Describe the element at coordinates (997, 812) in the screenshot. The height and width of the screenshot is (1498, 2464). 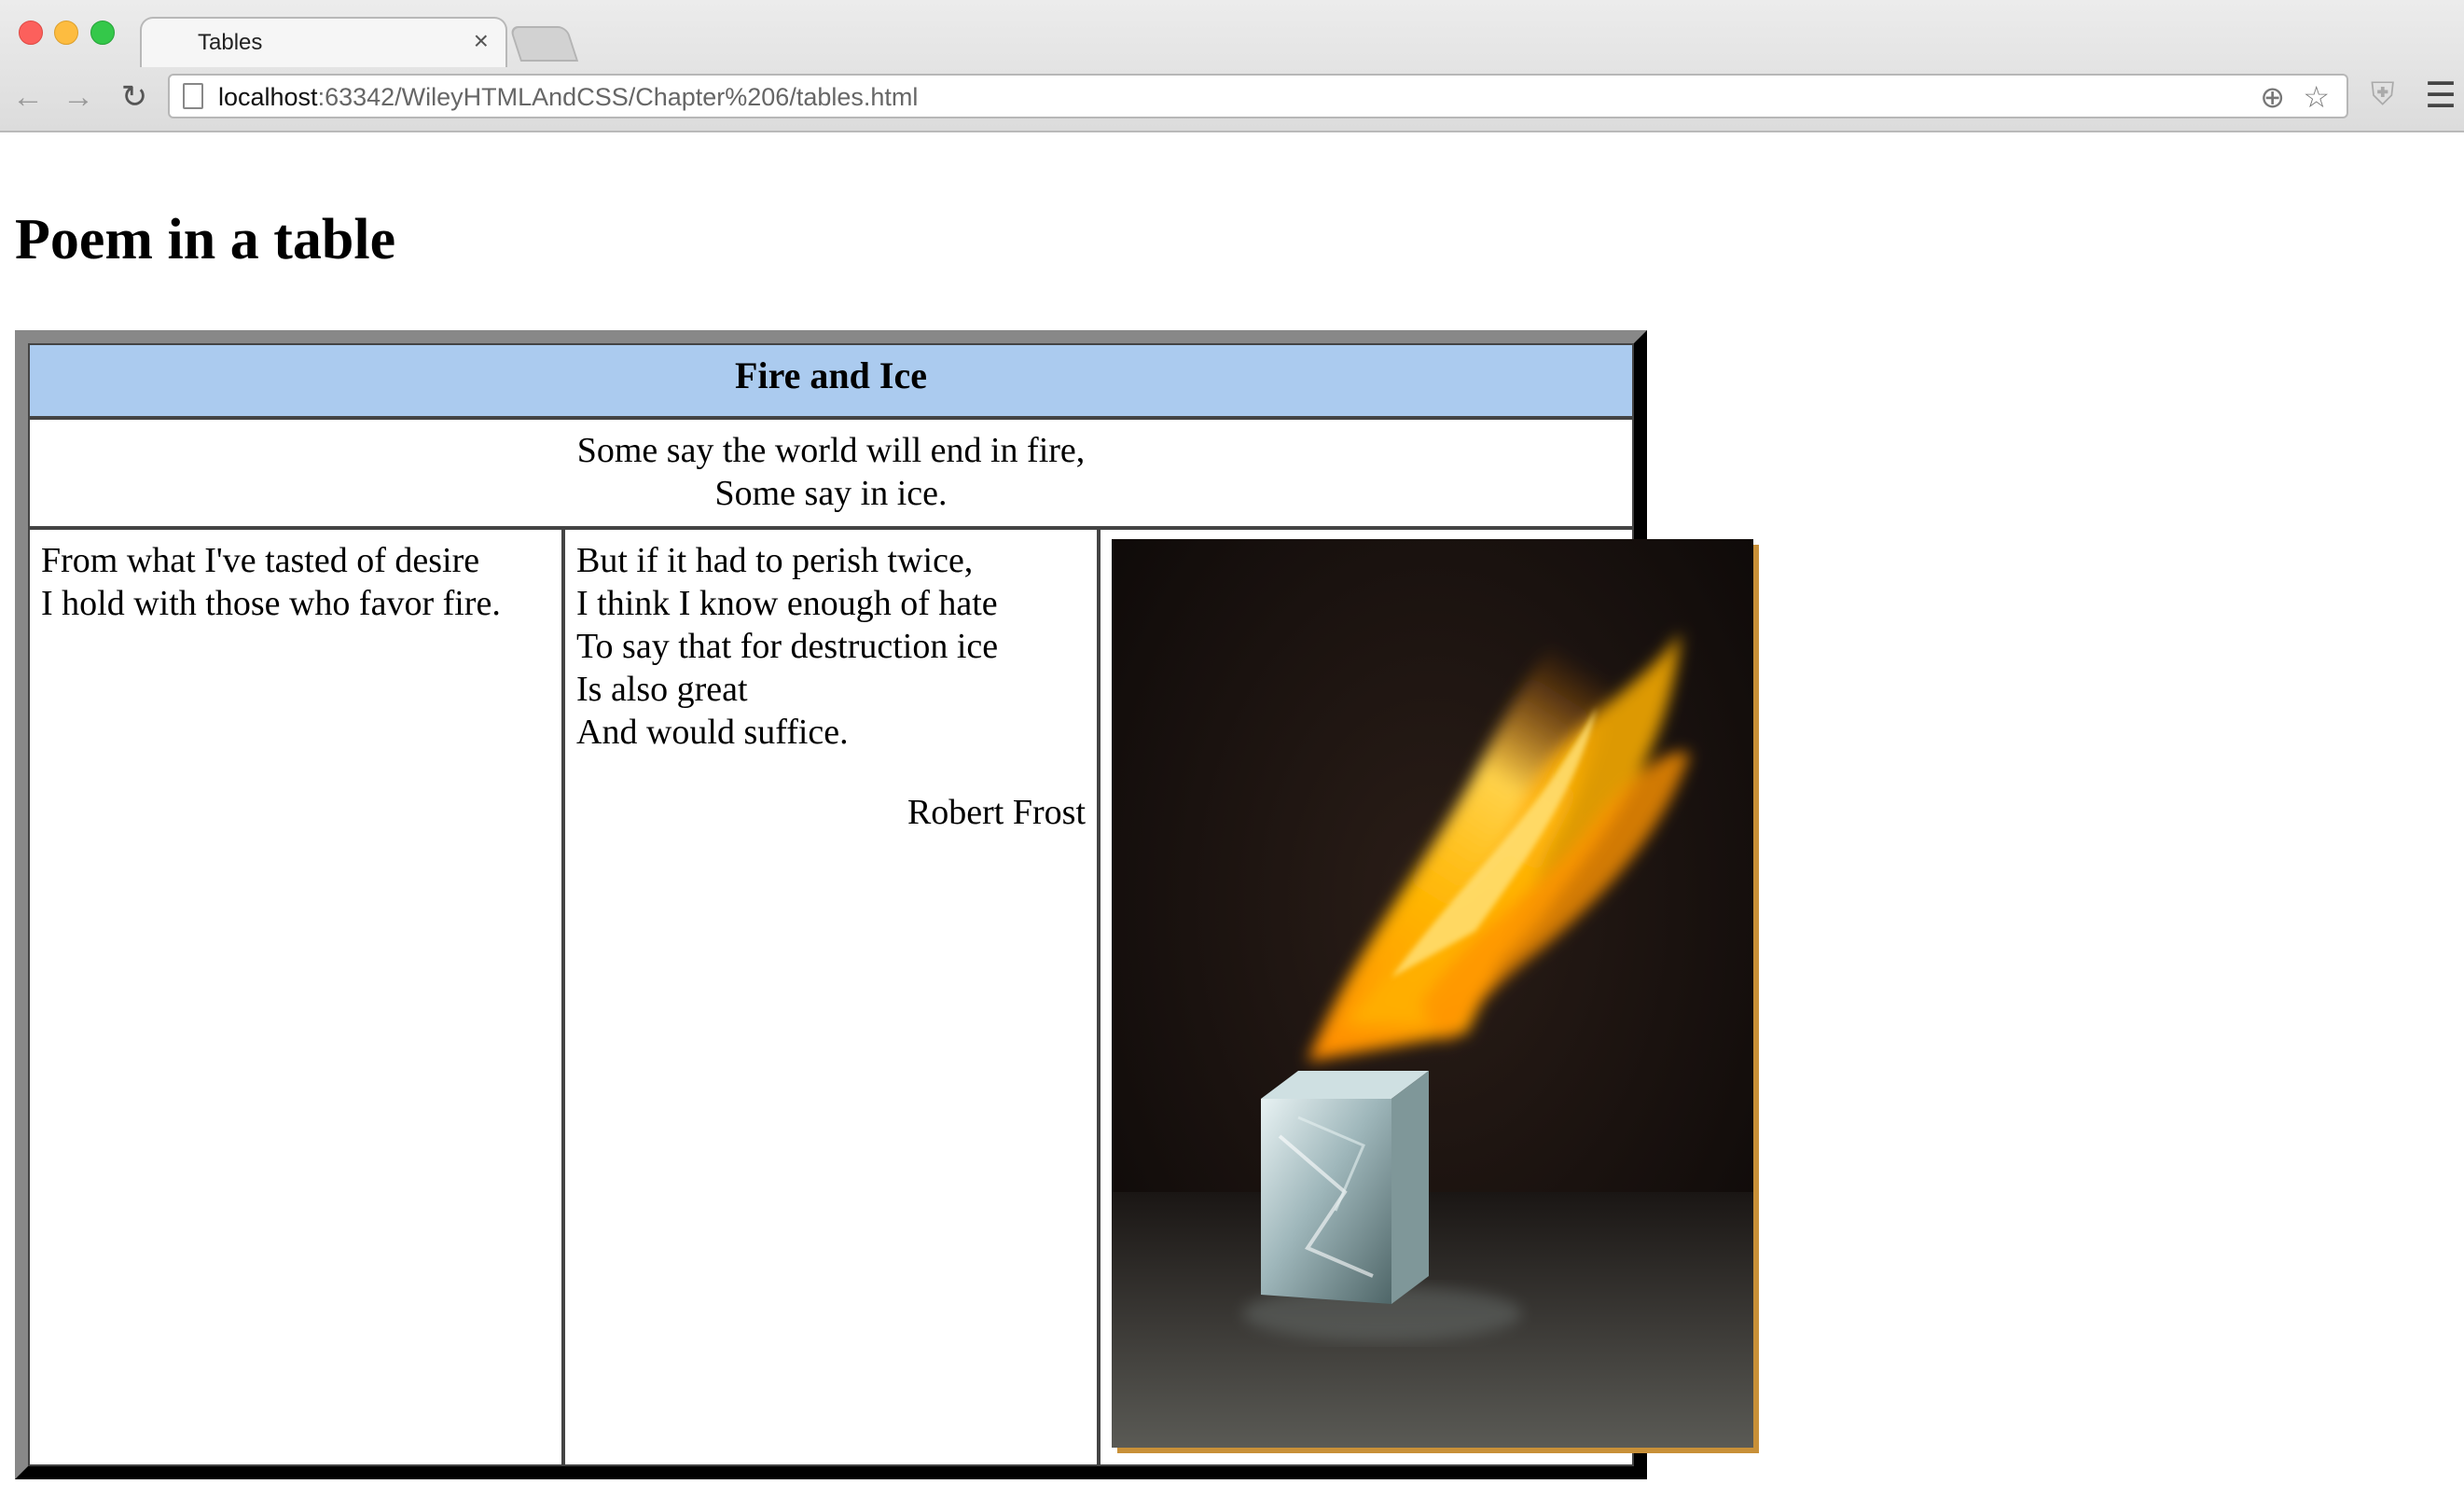
I see `author: Robert Frost` at that location.